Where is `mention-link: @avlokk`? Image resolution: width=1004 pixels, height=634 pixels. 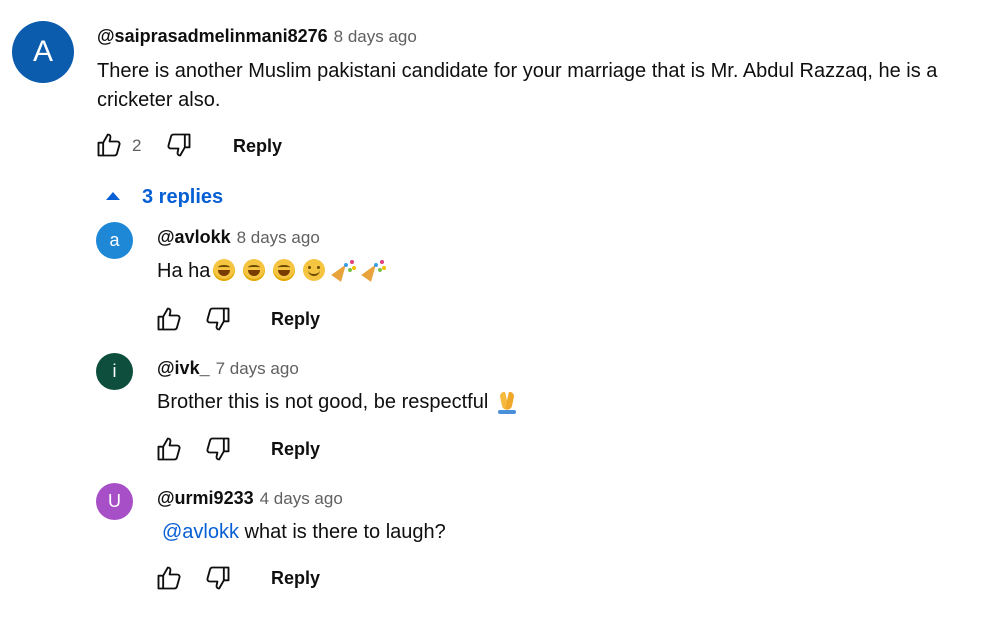
mention-link: @avlokk is located at coordinates (200, 532).